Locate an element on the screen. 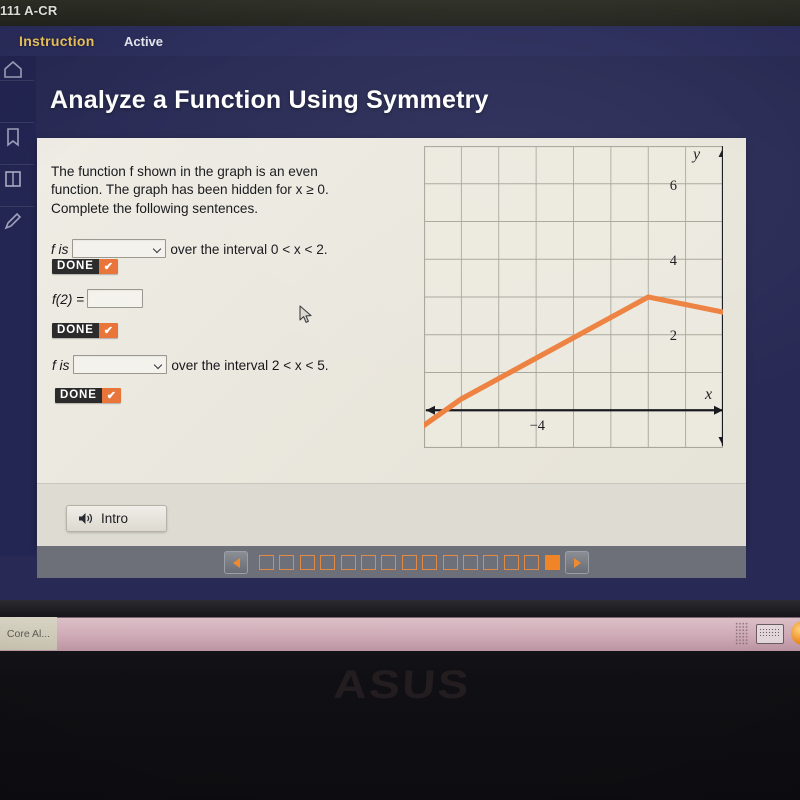  os-taskbar is located at coordinates (400, 634).